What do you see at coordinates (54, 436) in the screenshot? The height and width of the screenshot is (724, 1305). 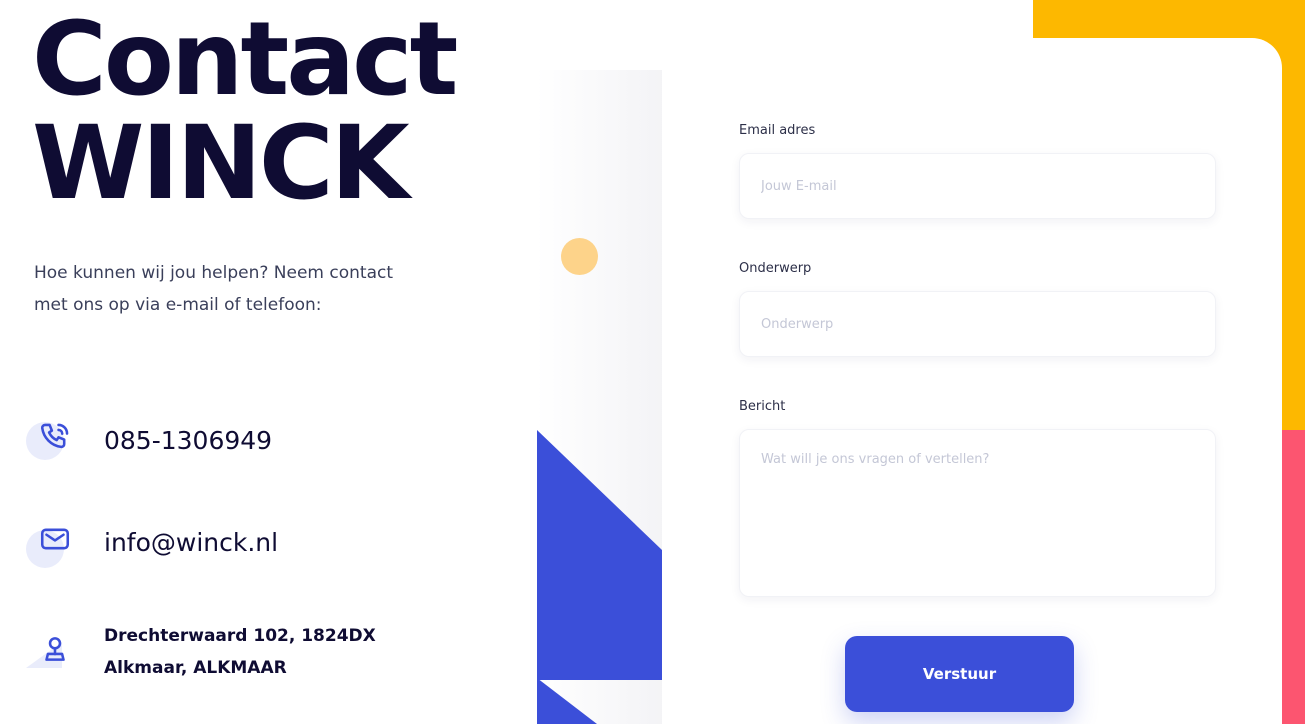 I see `phone-icon` at bounding box center [54, 436].